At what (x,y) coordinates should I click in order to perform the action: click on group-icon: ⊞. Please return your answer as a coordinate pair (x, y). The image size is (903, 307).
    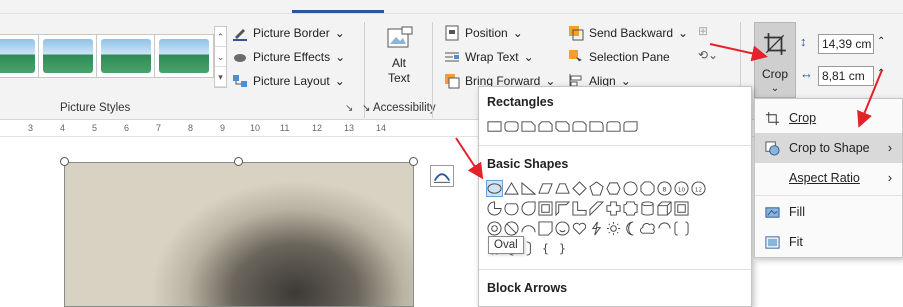
    Looking at the image, I should click on (703, 31).